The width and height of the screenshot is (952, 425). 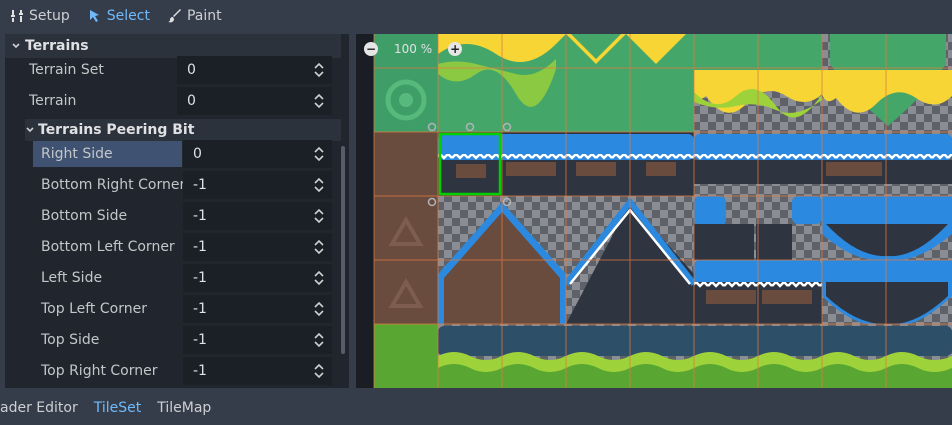 I want to click on peering-bit-row: Top Side, so click(x=70, y=340).